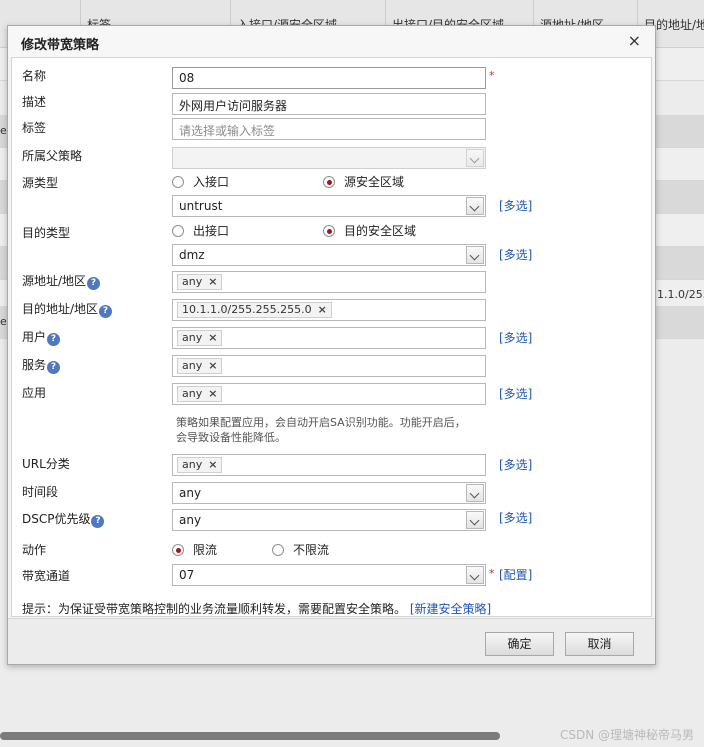 The width and height of the screenshot is (704, 747). What do you see at coordinates (329, 104) in the screenshot?
I see `description-input: 外网用户访问服务器` at bounding box center [329, 104].